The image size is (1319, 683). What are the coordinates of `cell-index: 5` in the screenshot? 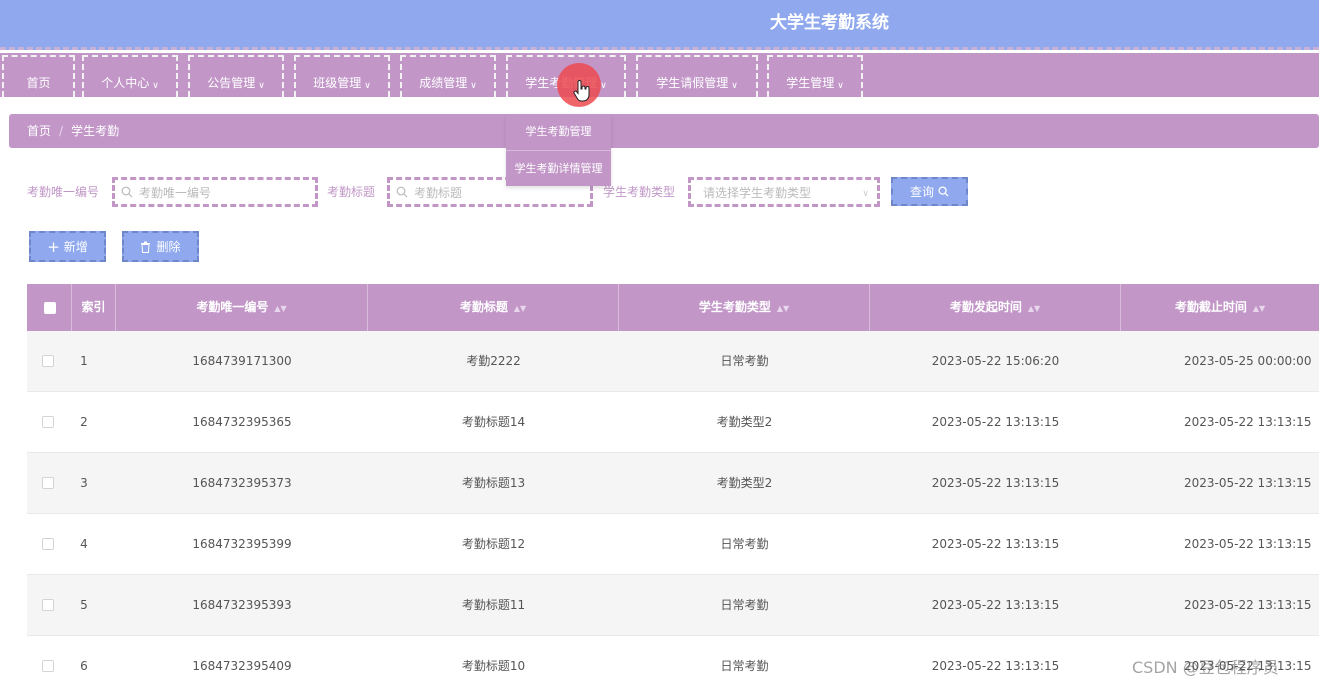 It's located at (84, 605).